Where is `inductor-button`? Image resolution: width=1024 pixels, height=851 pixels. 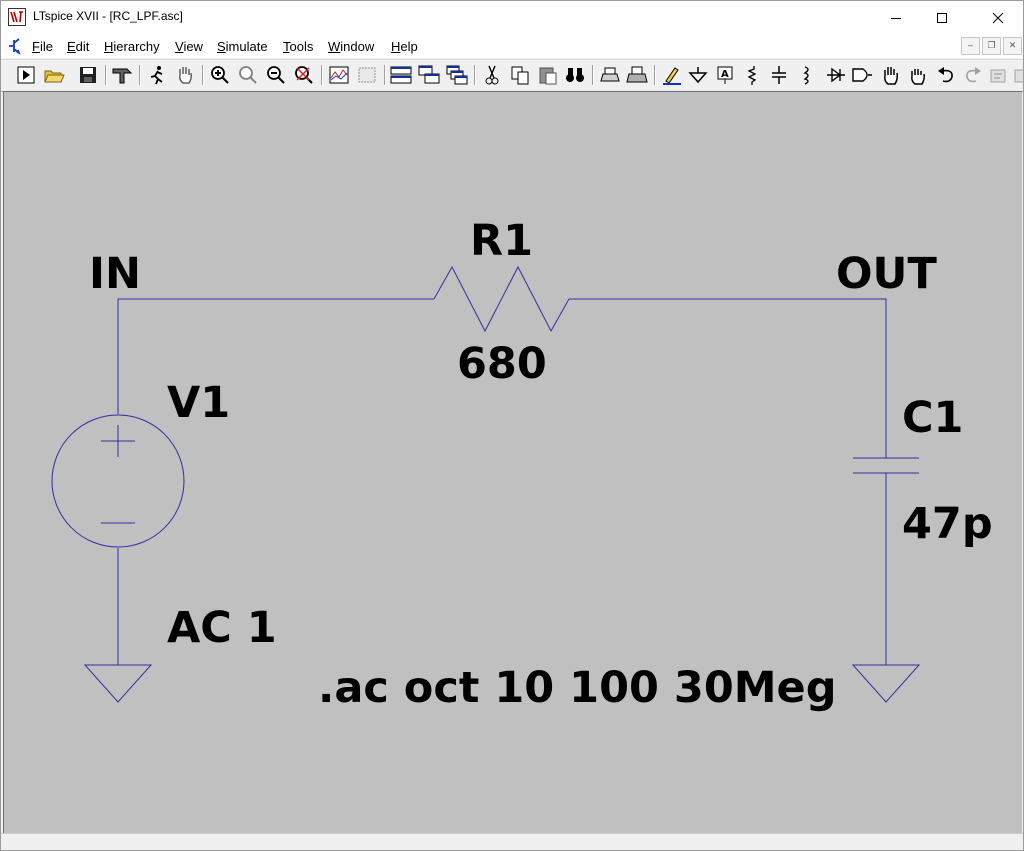 inductor-button is located at coordinates (807, 75).